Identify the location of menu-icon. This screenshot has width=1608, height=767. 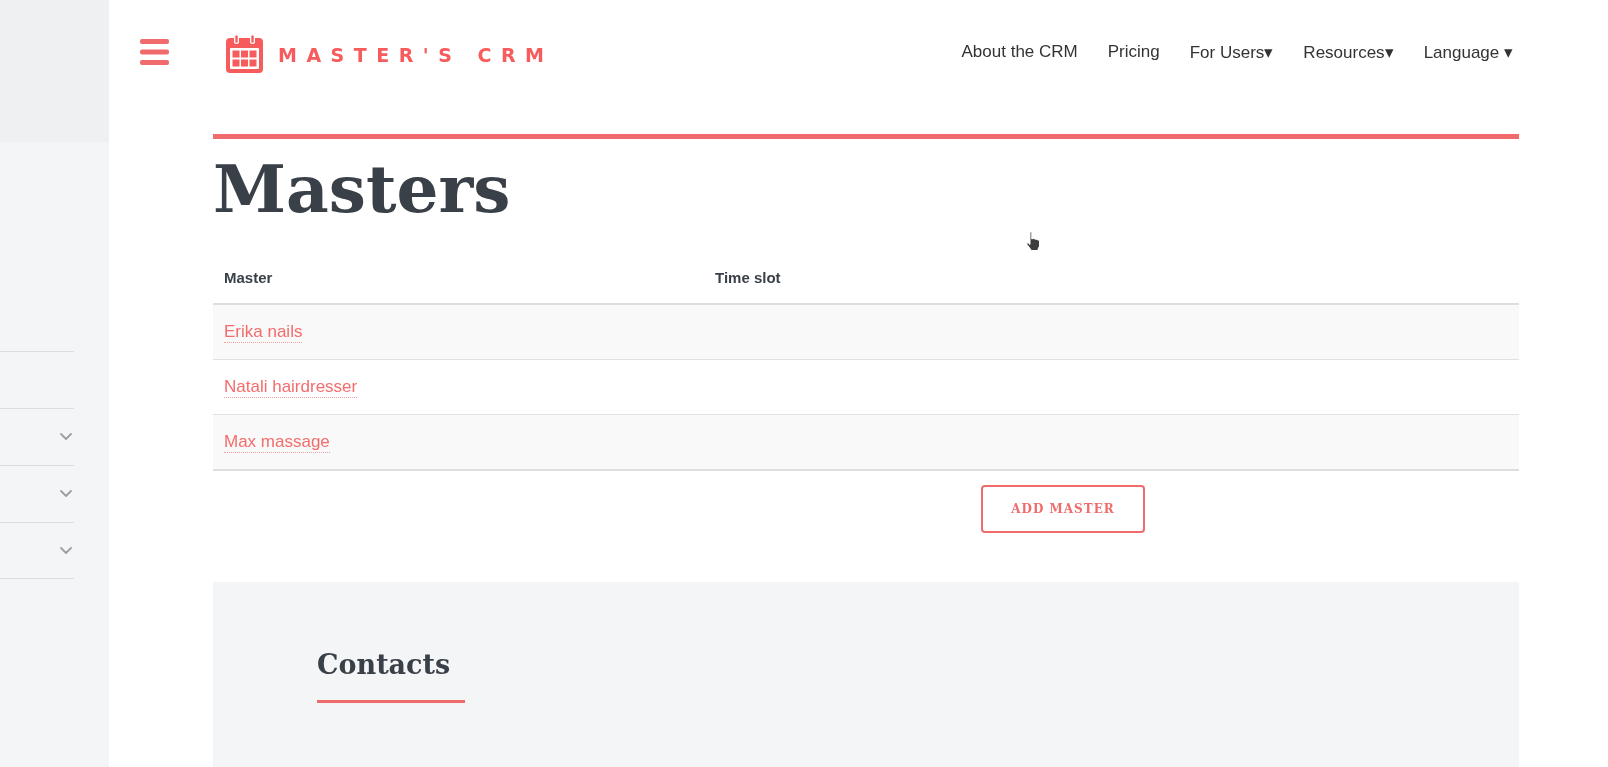
(154, 52).